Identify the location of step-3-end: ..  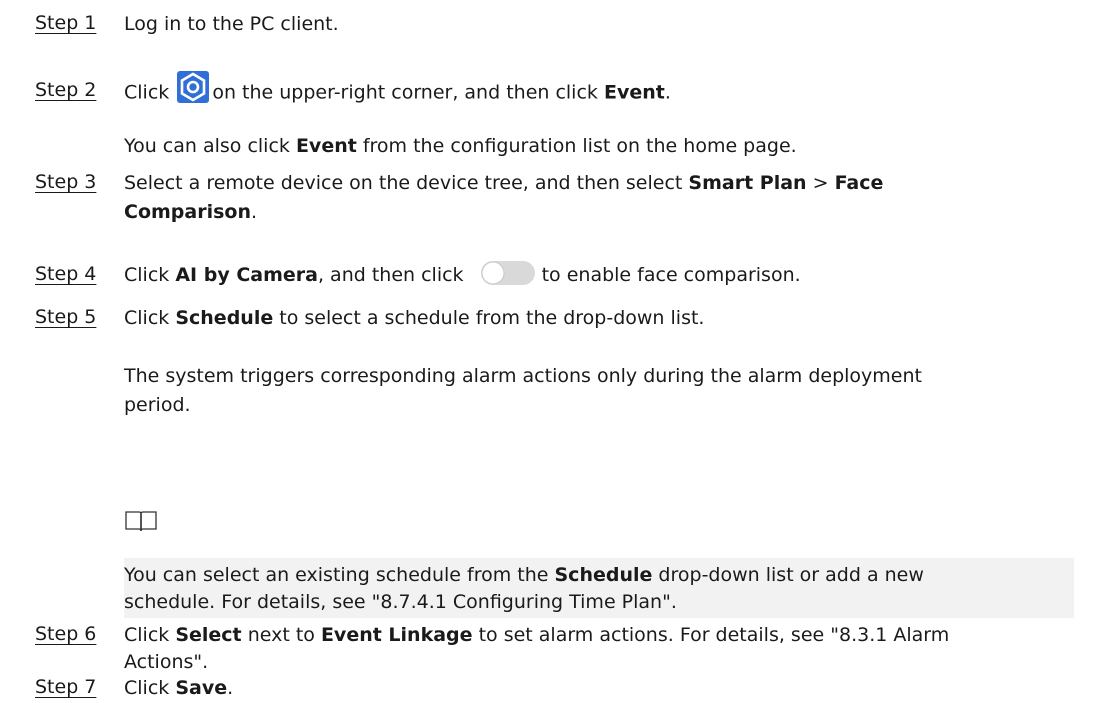
(254, 212).